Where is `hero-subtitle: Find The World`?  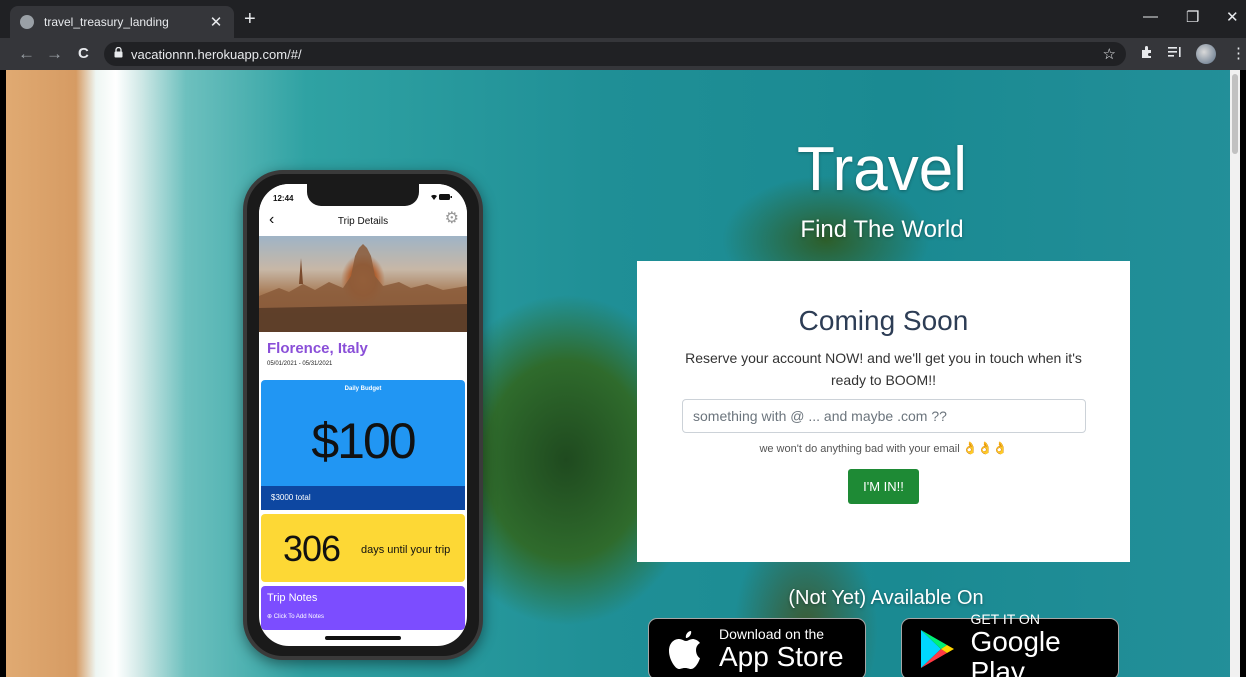
hero-subtitle: Find The World is located at coordinates (882, 229).